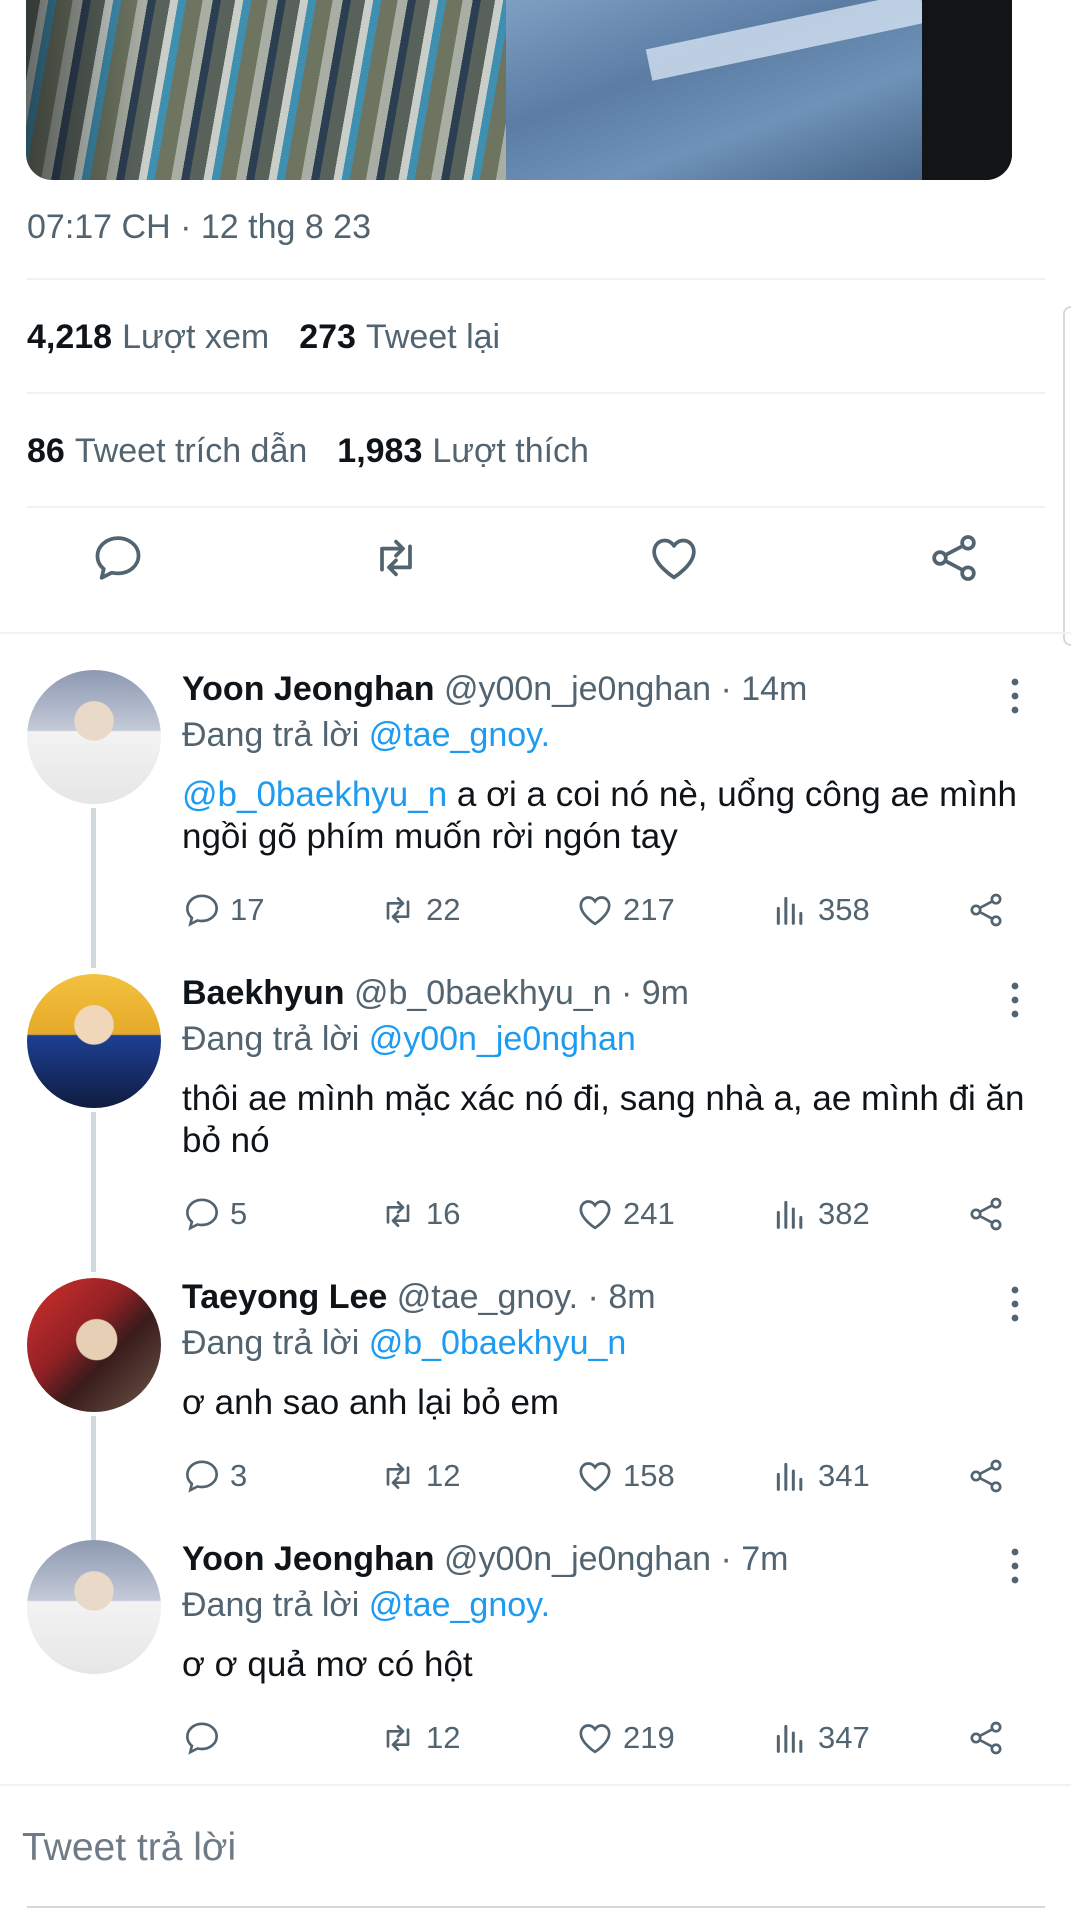 This screenshot has height=1920, width=1071. What do you see at coordinates (263, 993) in the screenshot?
I see `author-name: Baekhyun` at bounding box center [263, 993].